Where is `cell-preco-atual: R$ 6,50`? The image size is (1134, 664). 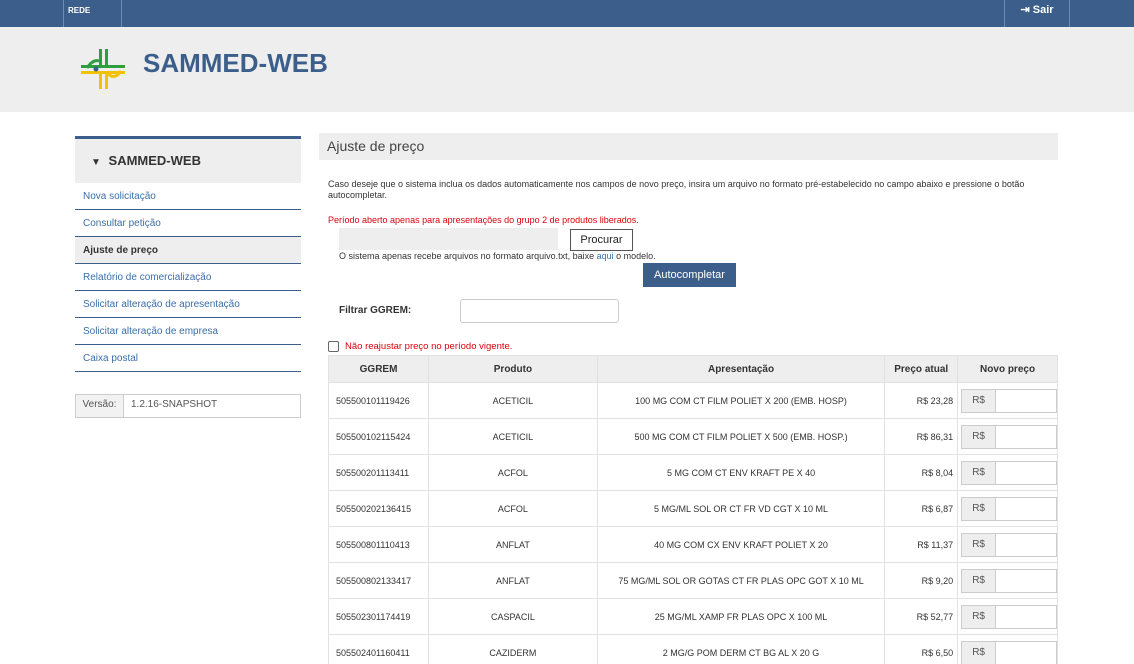
cell-preco-atual: R$ 6,50 is located at coordinates (921, 649).